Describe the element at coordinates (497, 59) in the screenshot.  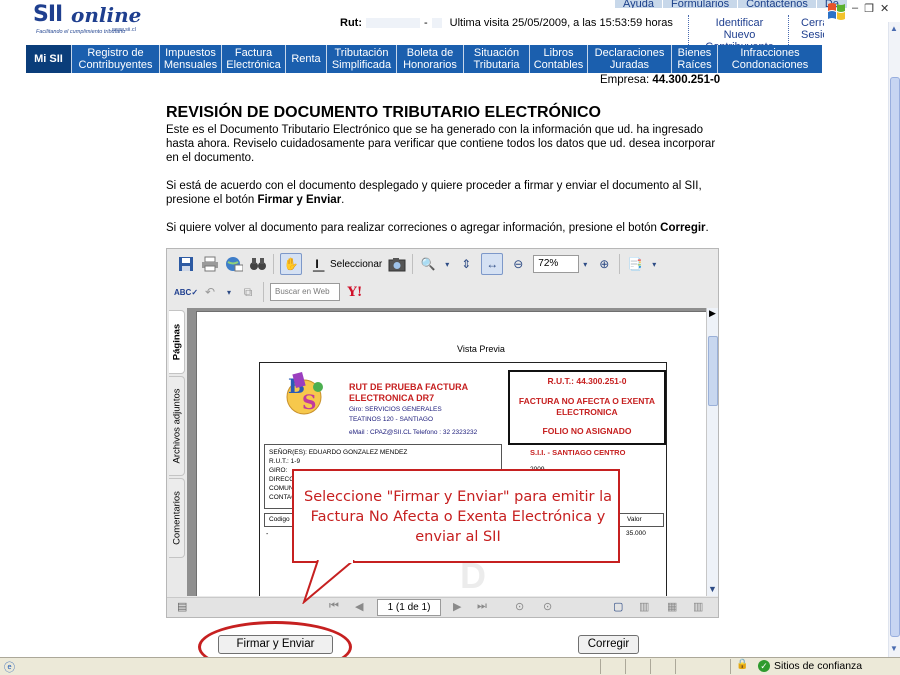
I see `menu-situacion-tributaria: Situación Tributaria` at that location.